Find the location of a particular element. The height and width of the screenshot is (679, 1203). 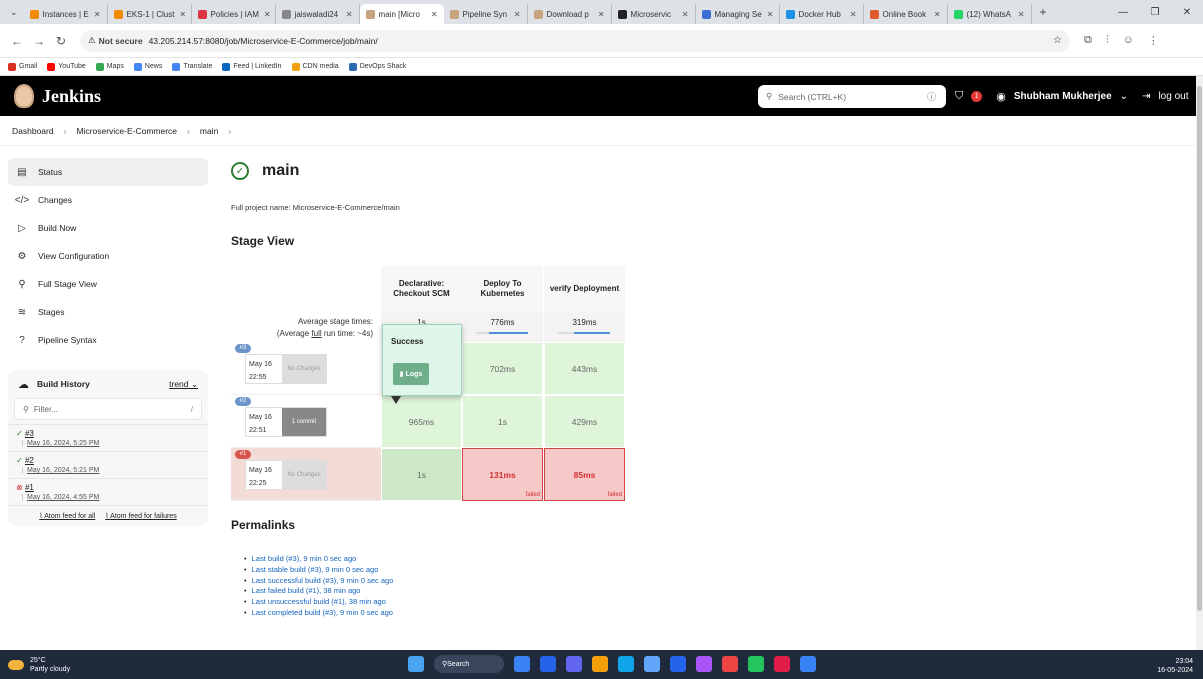

forward-icon: → is located at coordinates (39, 41).